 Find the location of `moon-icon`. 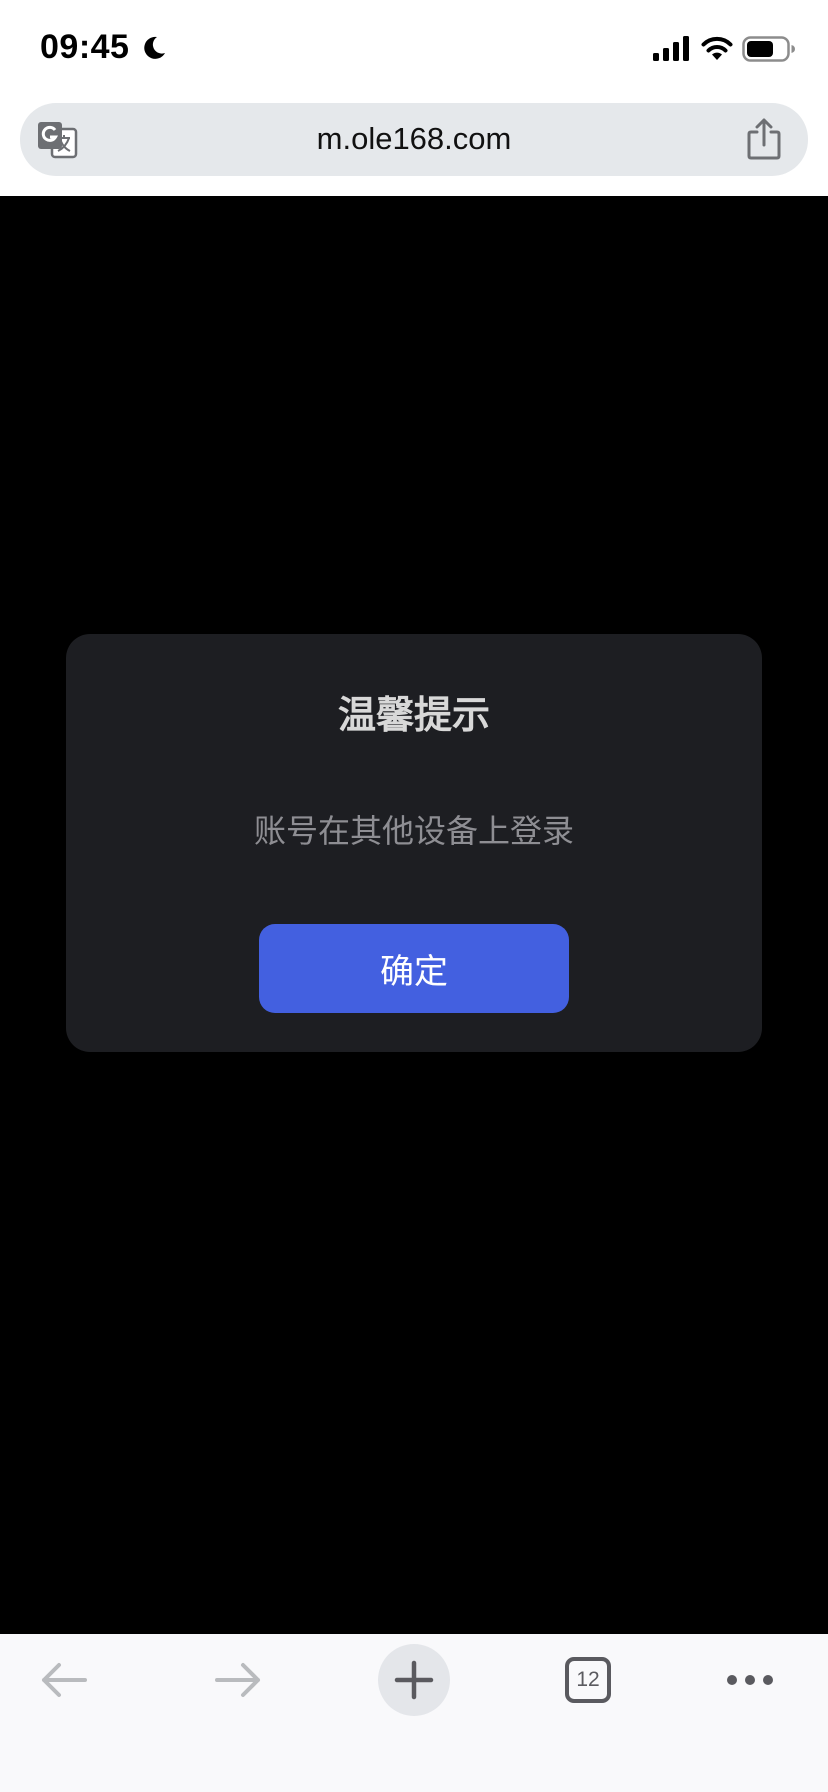

moon-icon is located at coordinates (154, 47).